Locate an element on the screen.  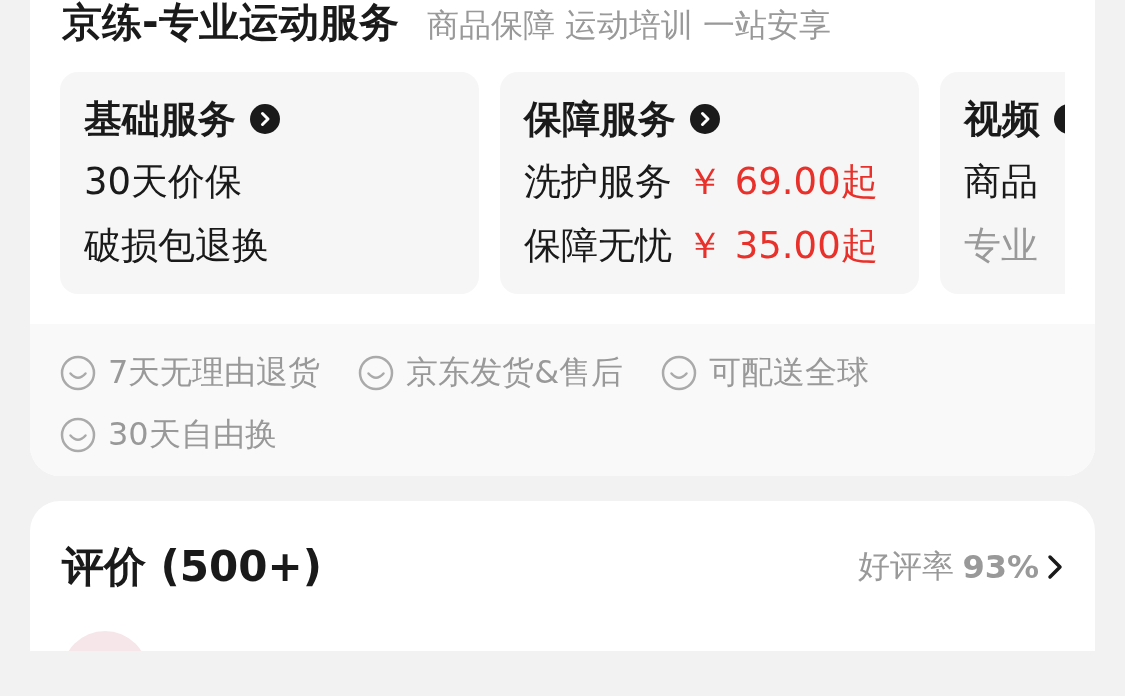
service-item: 保障无忧 is located at coordinates (598, 246).